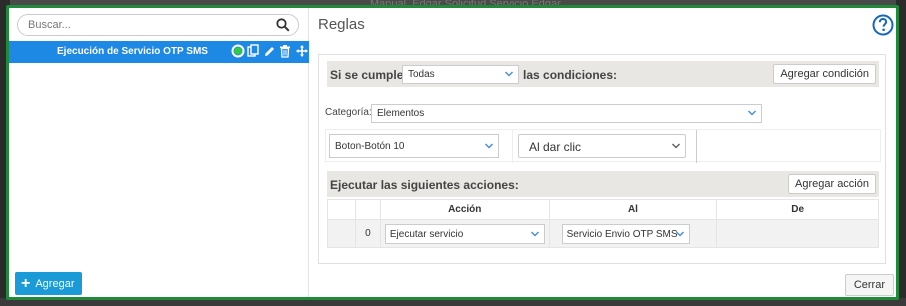 The width and height of the screenshot is (906, 306). I want to click on page-title: Reglas, so click(341, 24).